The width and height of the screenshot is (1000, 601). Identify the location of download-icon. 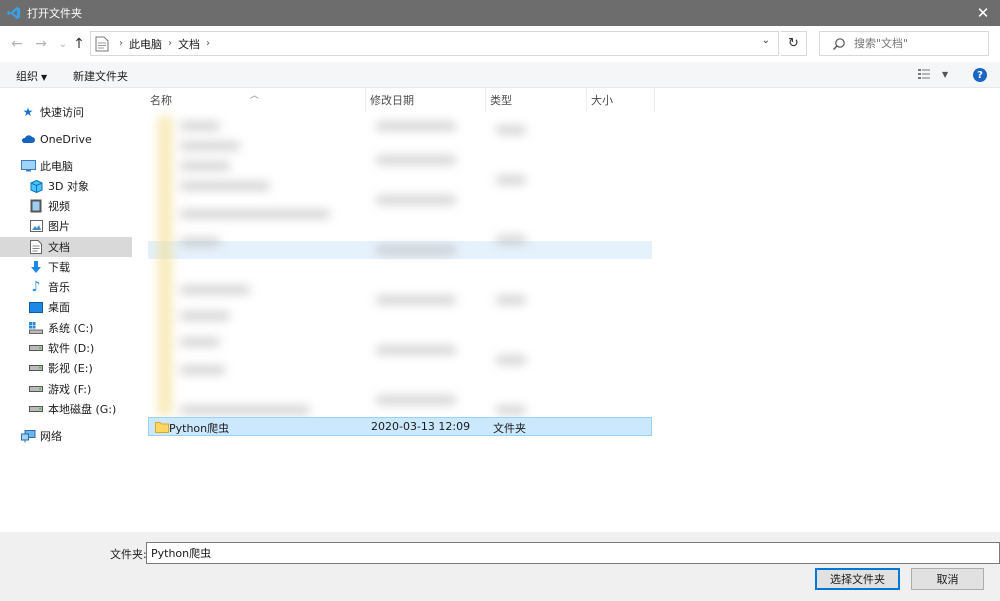
(36, 267).